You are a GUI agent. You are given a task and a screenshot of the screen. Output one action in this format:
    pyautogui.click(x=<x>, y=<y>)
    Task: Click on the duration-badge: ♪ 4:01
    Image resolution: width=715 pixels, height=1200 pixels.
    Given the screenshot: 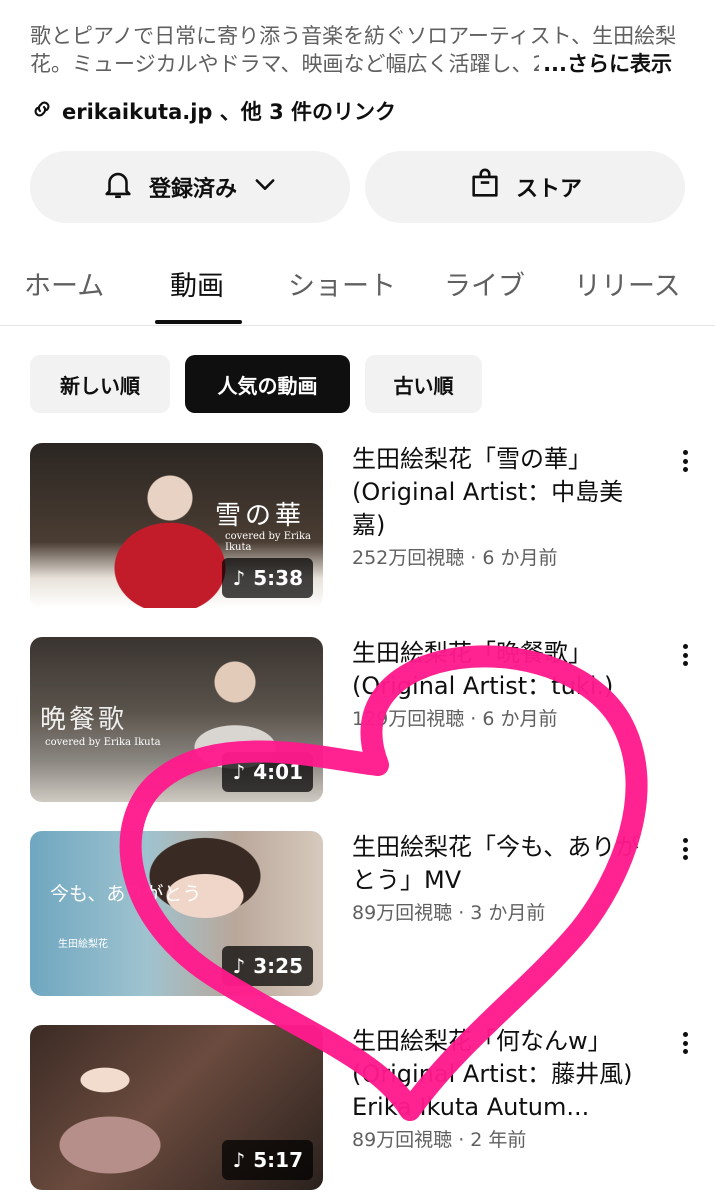 What is the action you would take?
    pyautogui.click(x=267, y=772)
    